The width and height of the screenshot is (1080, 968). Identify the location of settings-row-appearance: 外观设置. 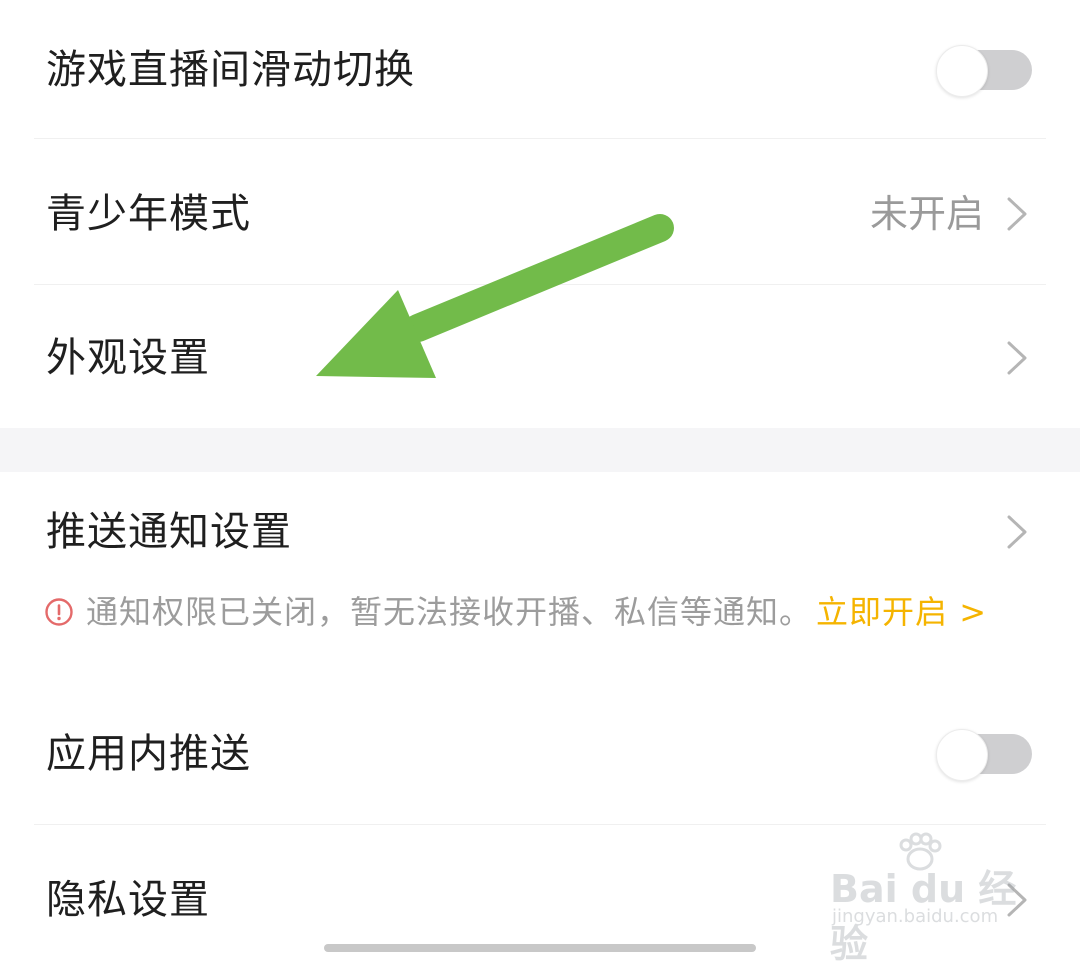
(540, 358).